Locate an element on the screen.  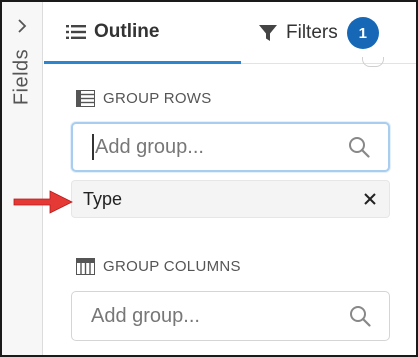
group-columns-title: GROUP COLUMNS is located at coordinates (172, 266).